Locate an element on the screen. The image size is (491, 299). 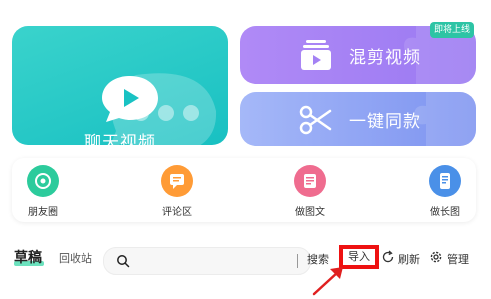
tab-recycle-bin: 回收站 is located at coordinates (75, 258).